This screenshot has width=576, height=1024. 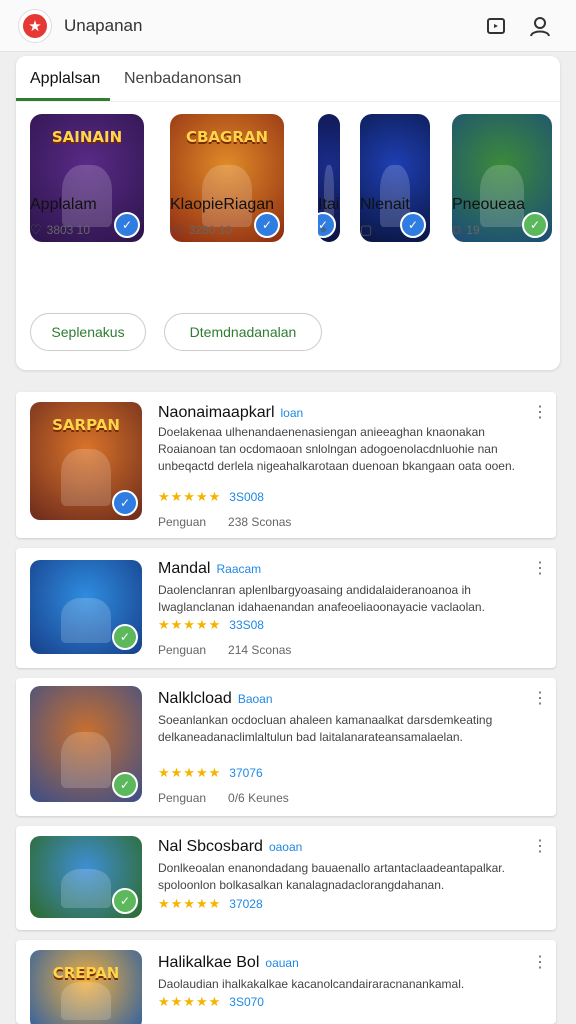 What do you see at coordinates (288, 26) in the screenshot?
I see `top-app-bar: ★ Unapanan` at bounding box center [288, 26].